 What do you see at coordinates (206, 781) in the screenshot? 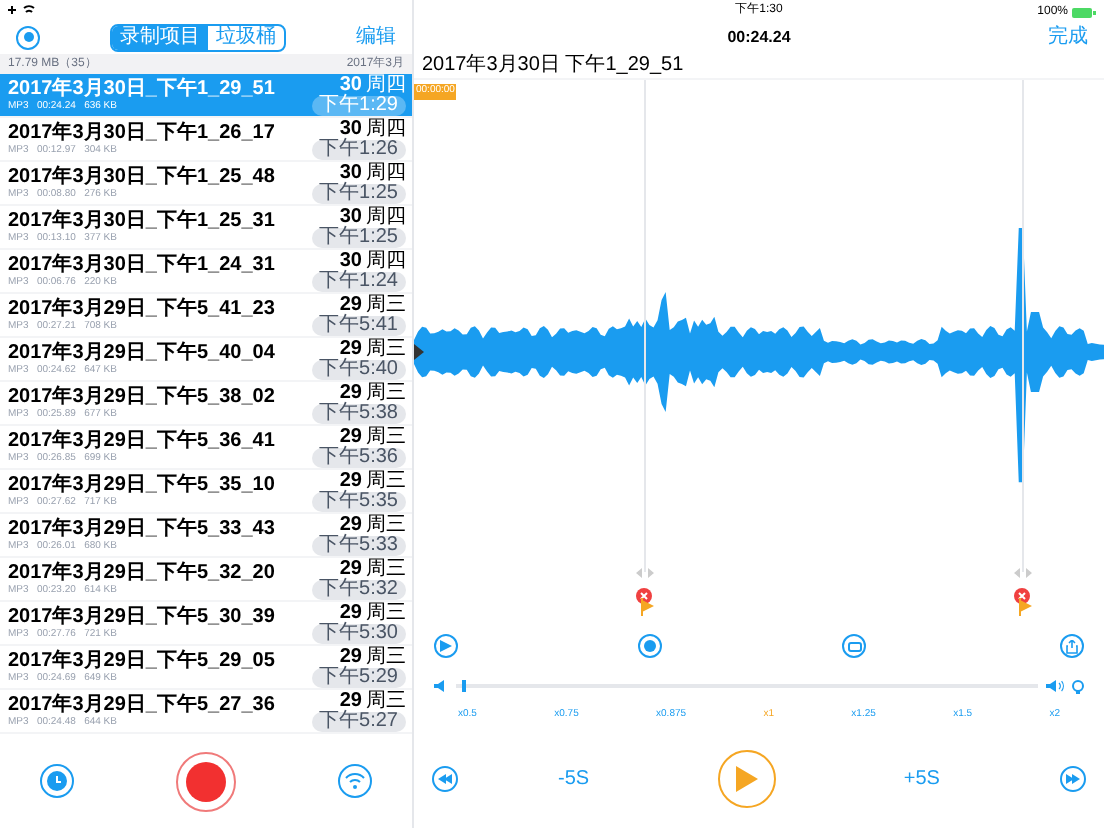
I see `record-button` at bounding box center [206, 781].